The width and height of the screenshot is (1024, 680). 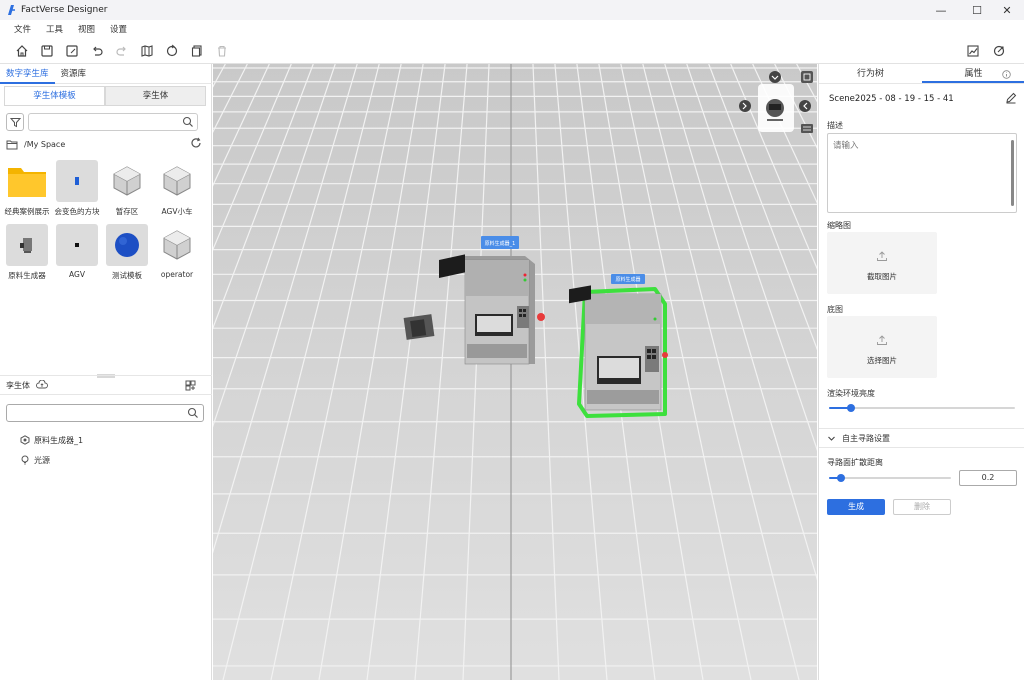 I want to click on remove-button: 删除, so click(x=922, y=507).